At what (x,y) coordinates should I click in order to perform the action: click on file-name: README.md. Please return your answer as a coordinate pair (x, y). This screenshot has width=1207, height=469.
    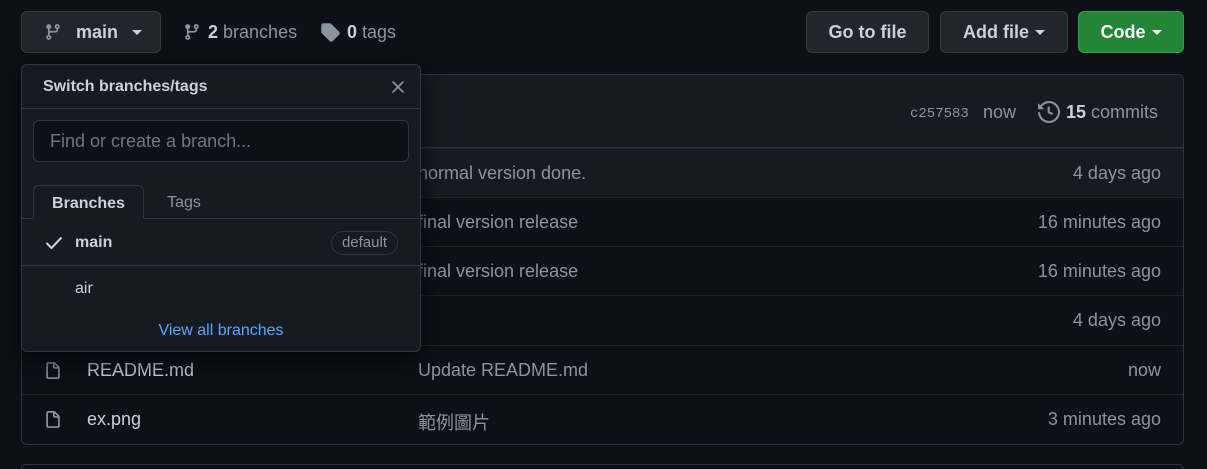
    Looking at the image, I should click on (140, 370).